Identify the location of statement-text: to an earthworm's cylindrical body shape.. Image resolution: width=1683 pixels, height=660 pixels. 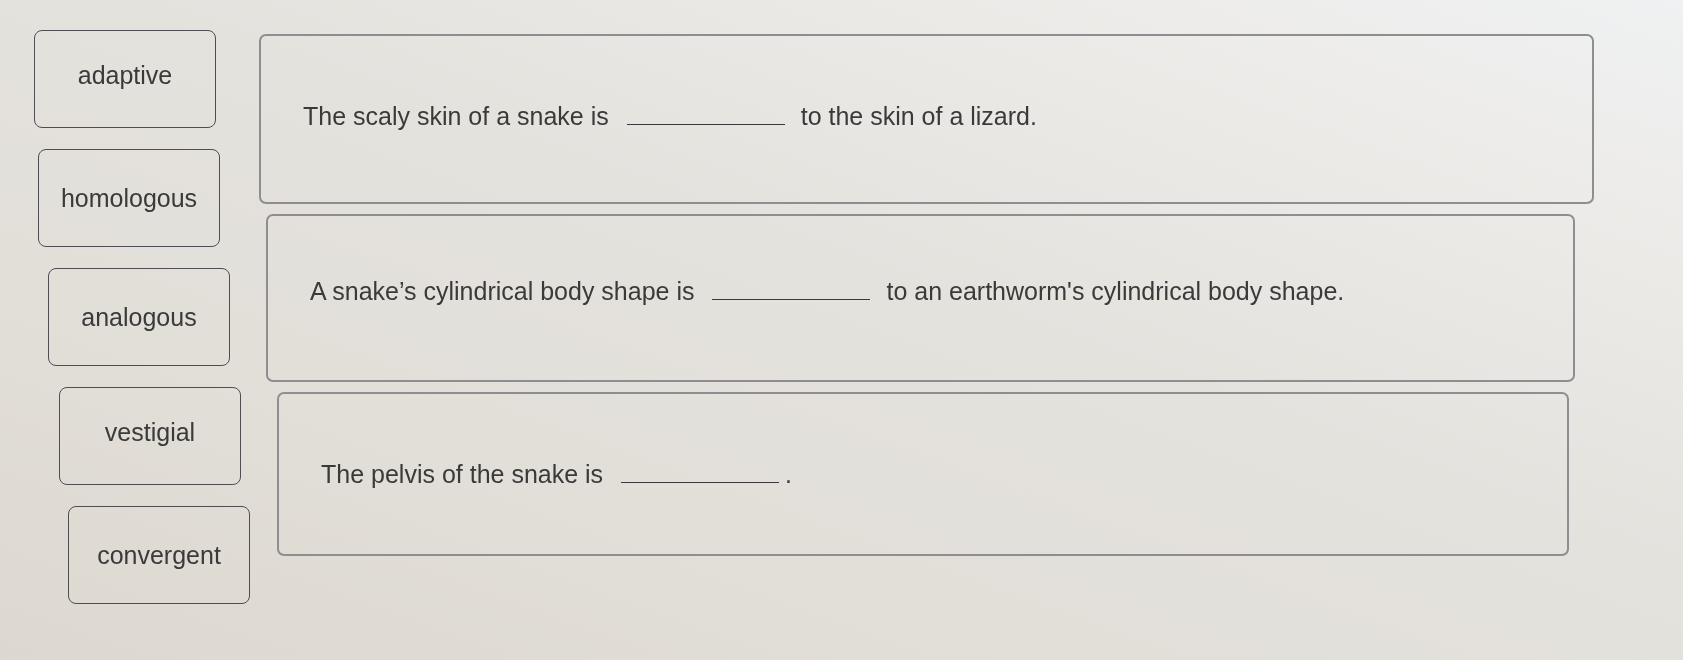
(1115, 291).